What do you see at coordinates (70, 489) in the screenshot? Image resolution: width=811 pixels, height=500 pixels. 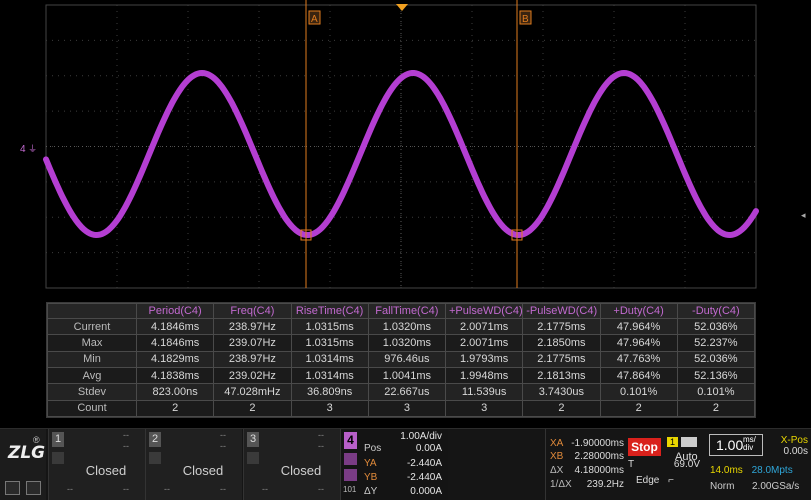 I see `channel-1-dash-3: --` at bounding box center [70, 489].